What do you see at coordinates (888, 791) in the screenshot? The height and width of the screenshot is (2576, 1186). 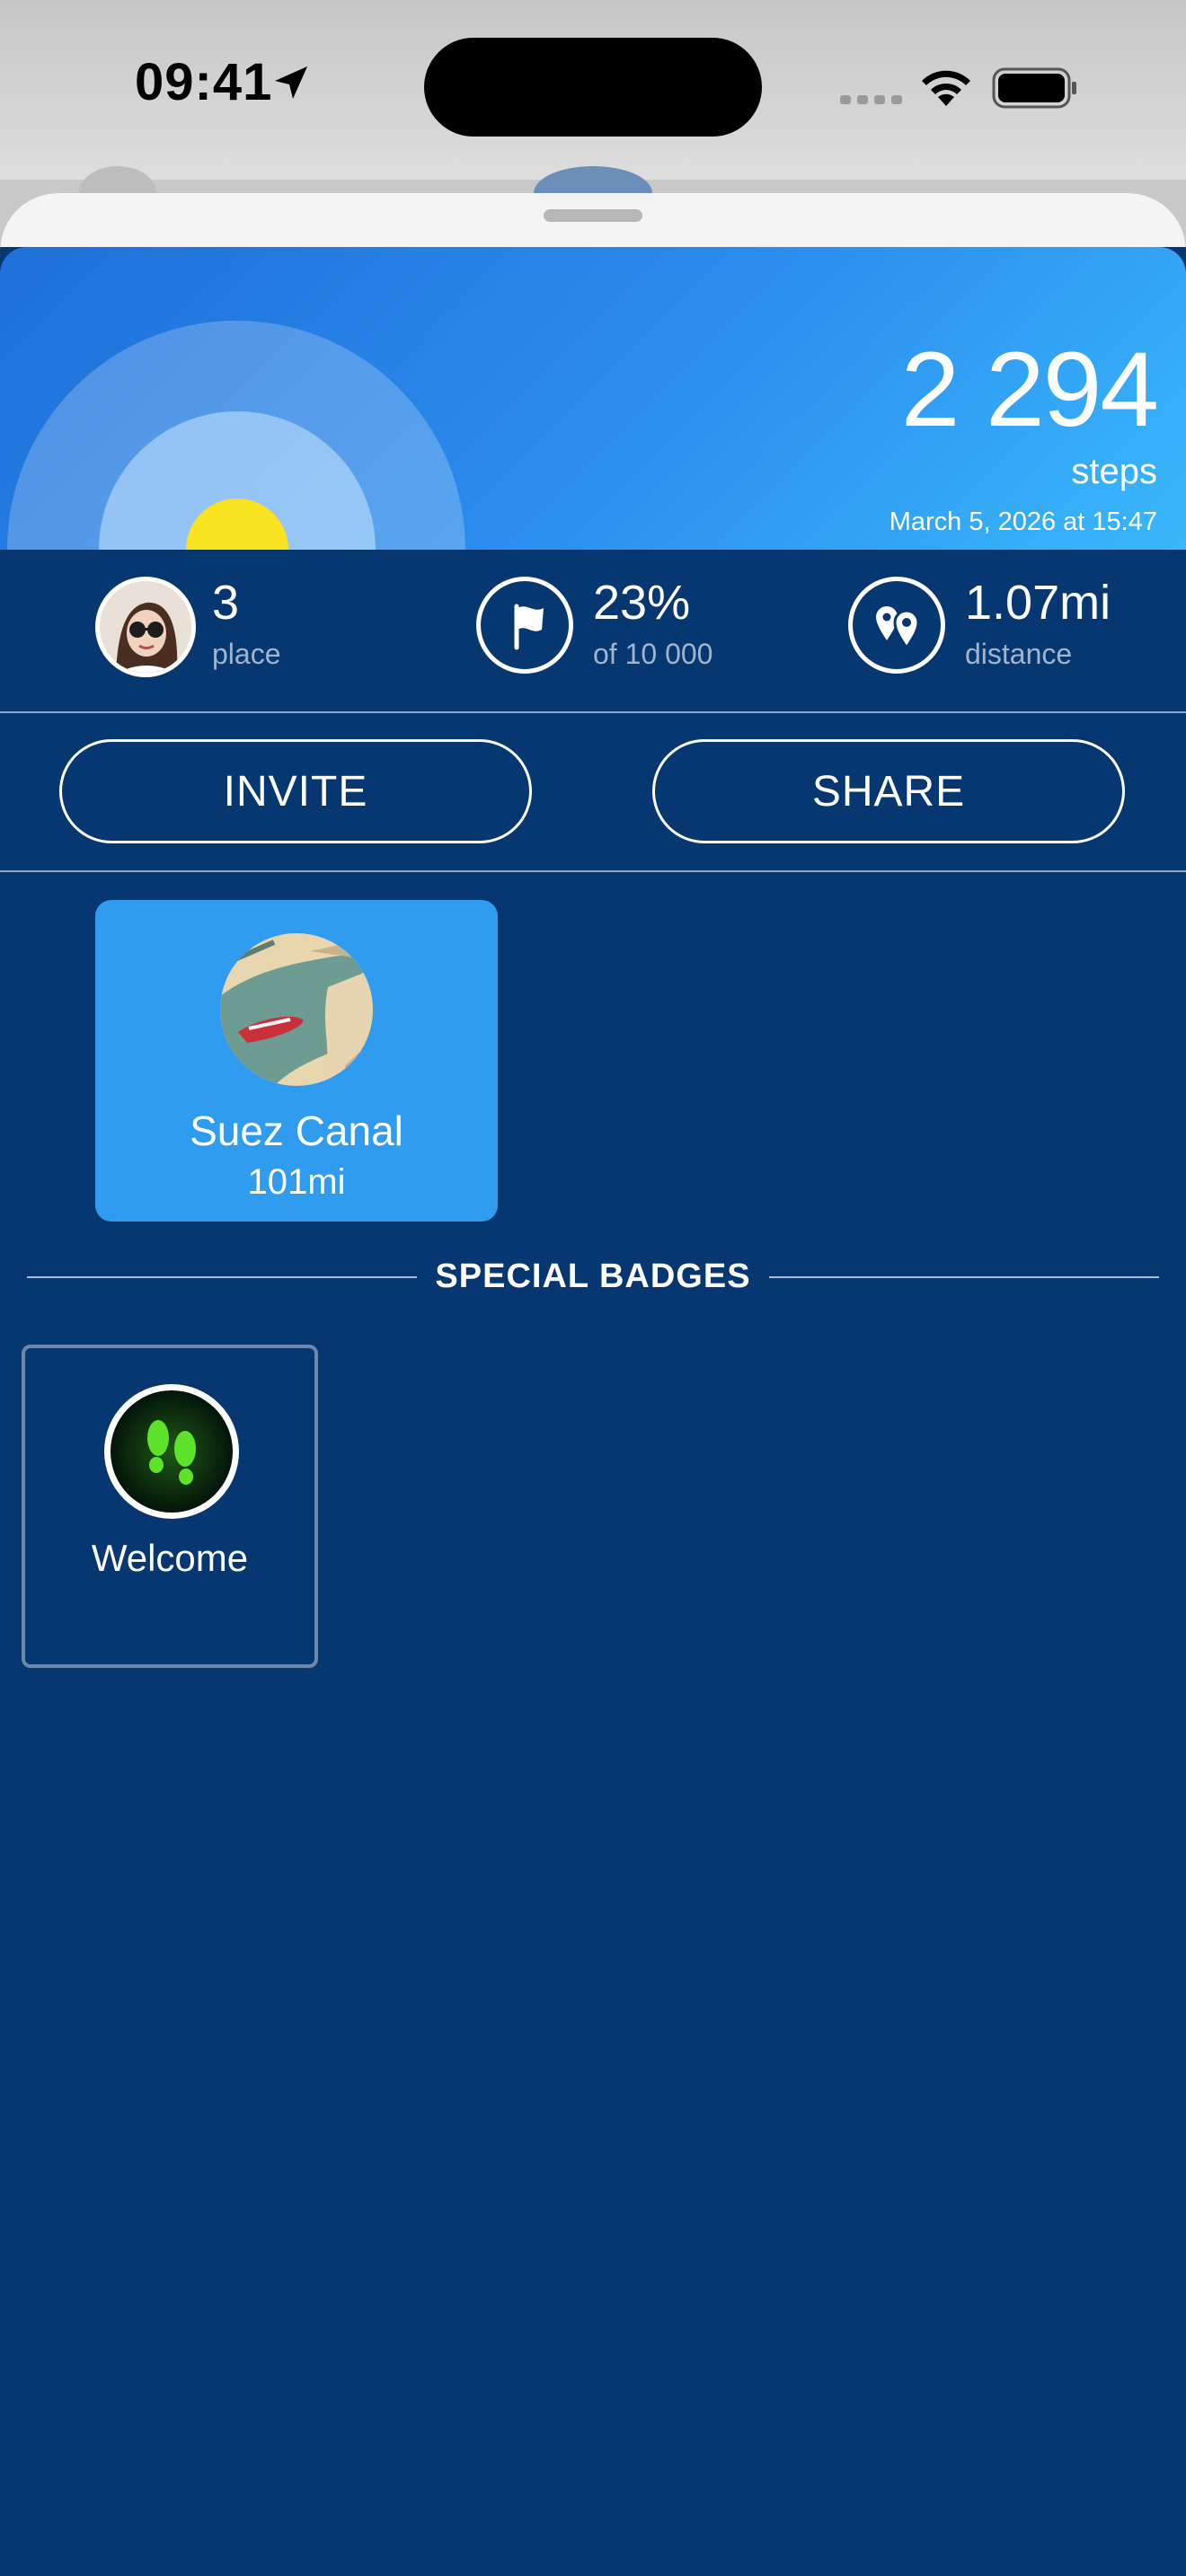 I see `share-button: SHARE` at bounding box center [888, 791].